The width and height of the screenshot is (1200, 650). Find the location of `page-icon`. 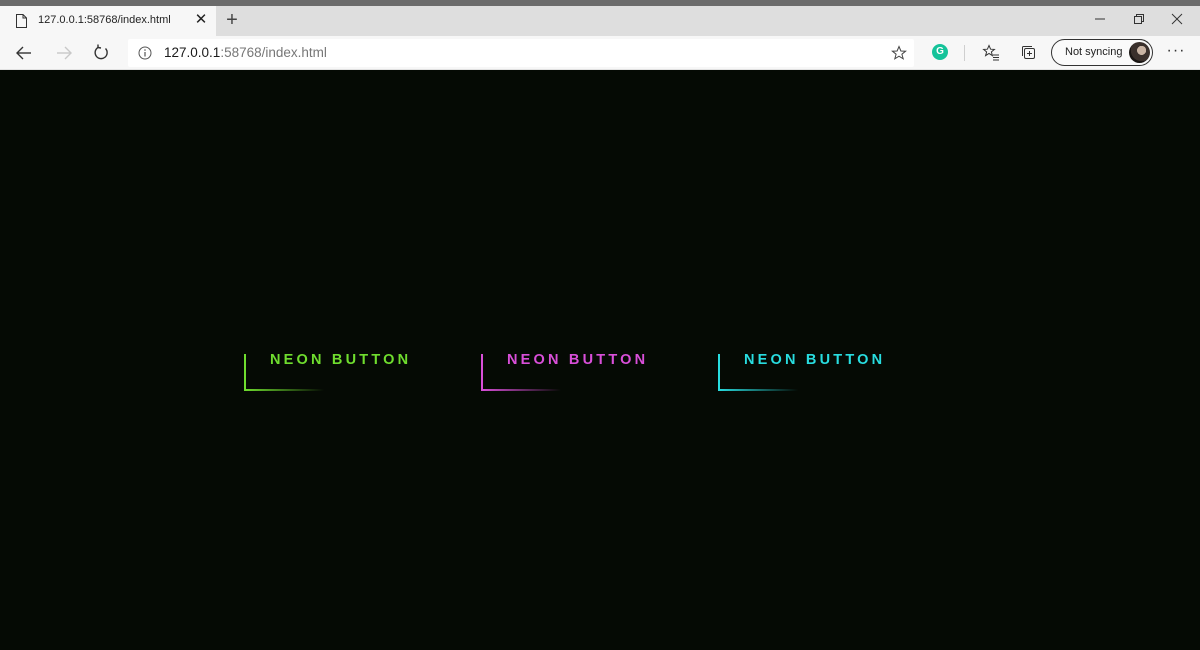

page-icon is located at coordinates (21, 21).